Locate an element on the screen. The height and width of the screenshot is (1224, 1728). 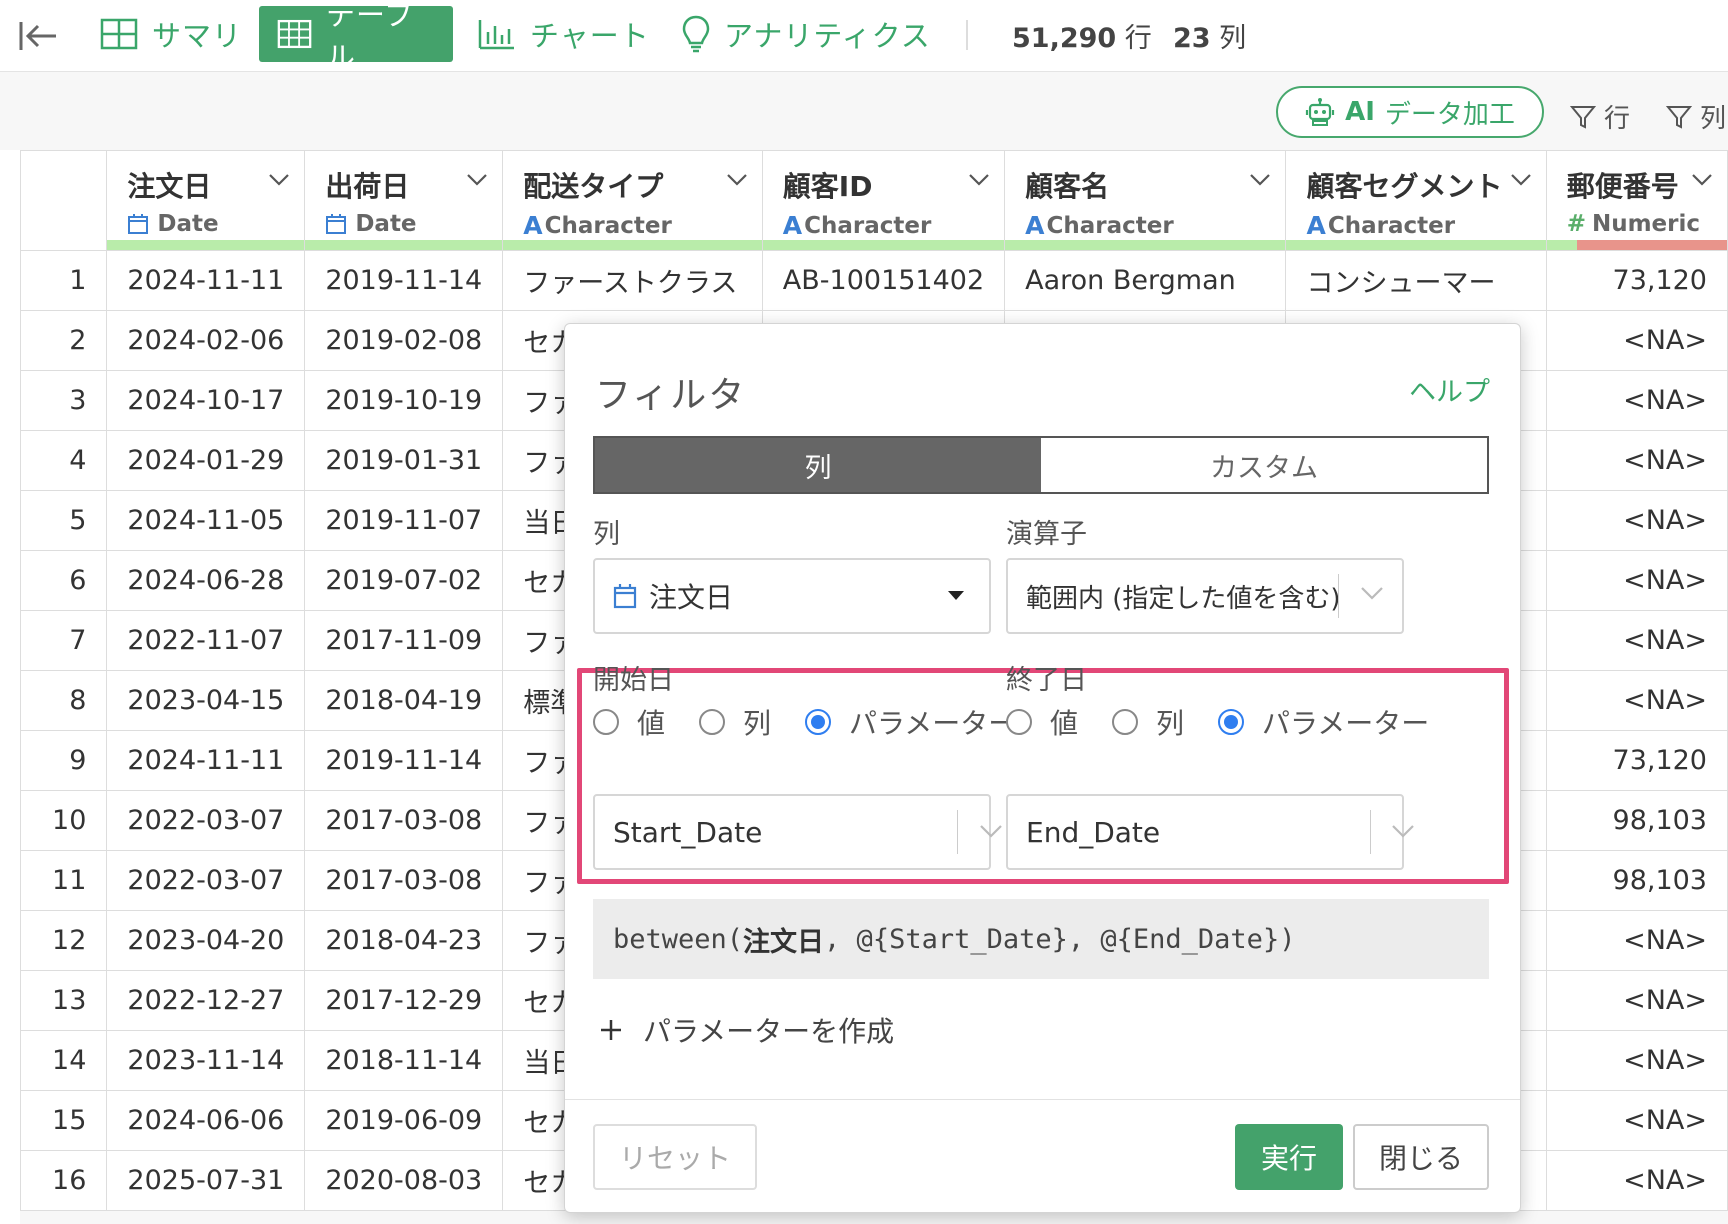
create-parameter-link: パラメーターを作成 is located at coordinates (746, 1030).